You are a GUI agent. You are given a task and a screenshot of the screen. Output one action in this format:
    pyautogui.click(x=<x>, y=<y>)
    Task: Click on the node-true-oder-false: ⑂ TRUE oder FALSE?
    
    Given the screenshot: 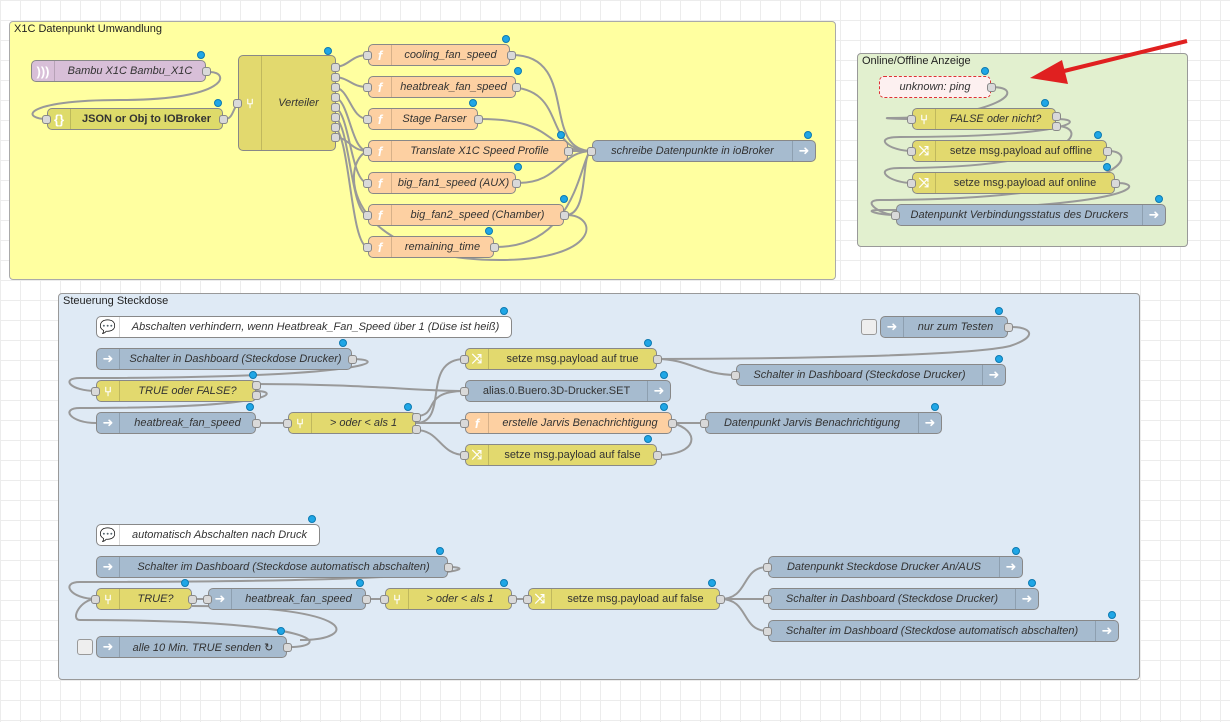 What is the action you would take?
    pyautogui.click(x=176, y=391)
    